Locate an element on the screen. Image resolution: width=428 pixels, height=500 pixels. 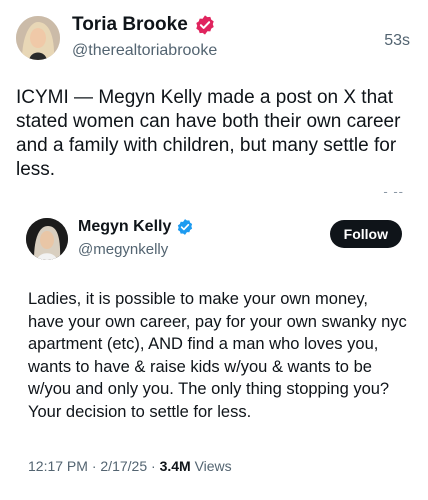
embed-post-meta: 12:17 PM · 2/17/25 · 3.4M Views is located at coordinates (130, 466).